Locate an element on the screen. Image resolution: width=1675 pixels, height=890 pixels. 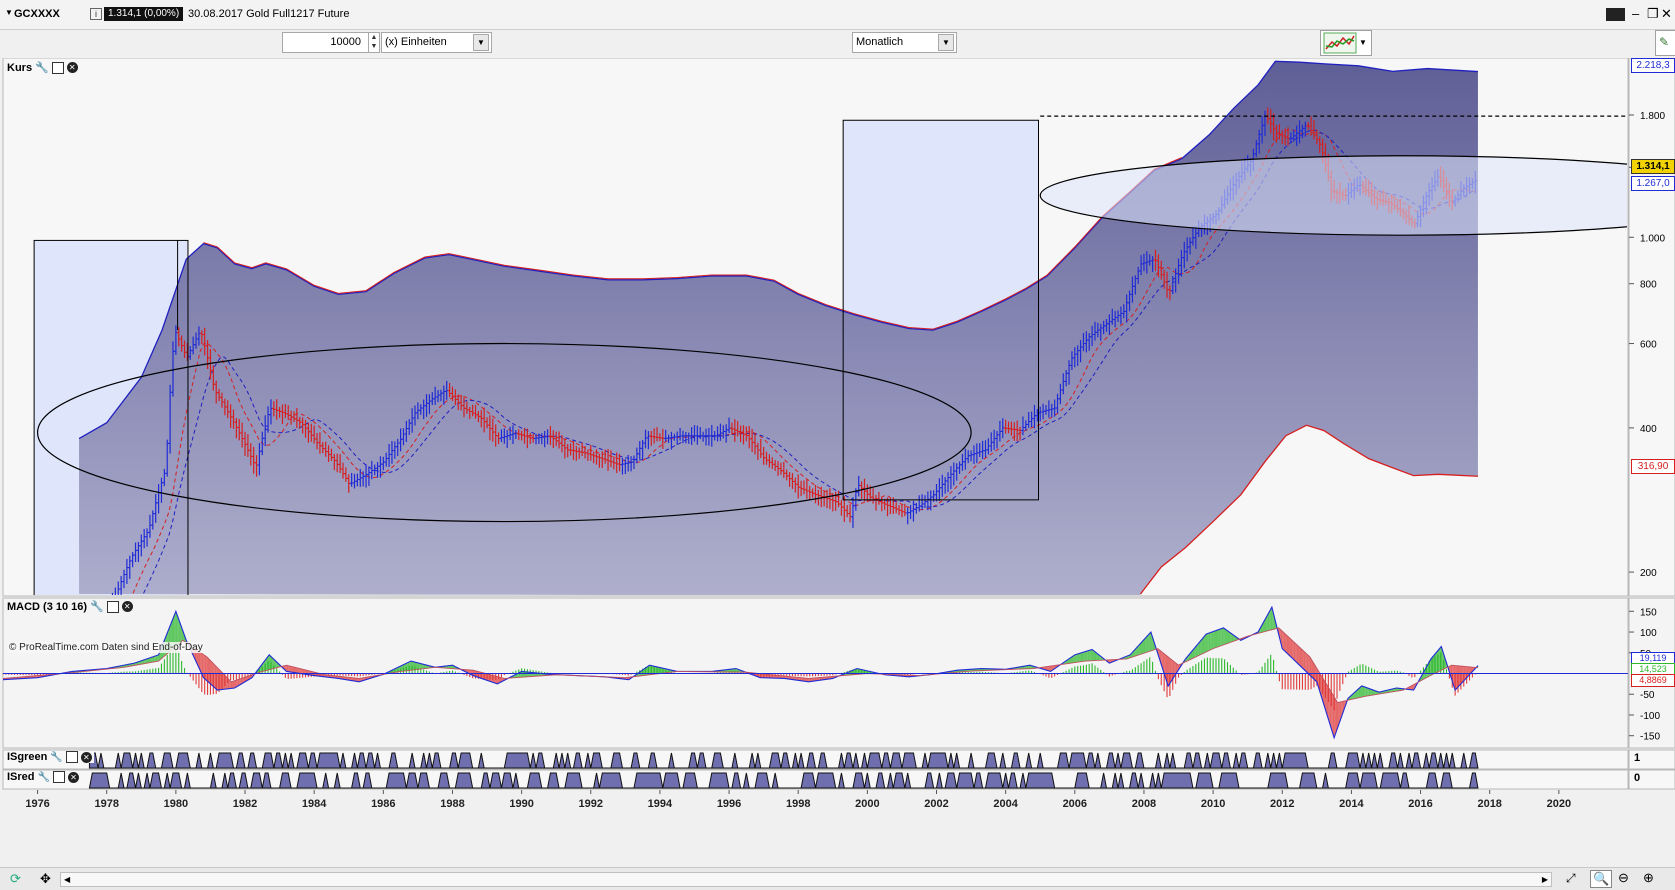
refresh-icon: ⟳ is located at coordinates (15, 879).